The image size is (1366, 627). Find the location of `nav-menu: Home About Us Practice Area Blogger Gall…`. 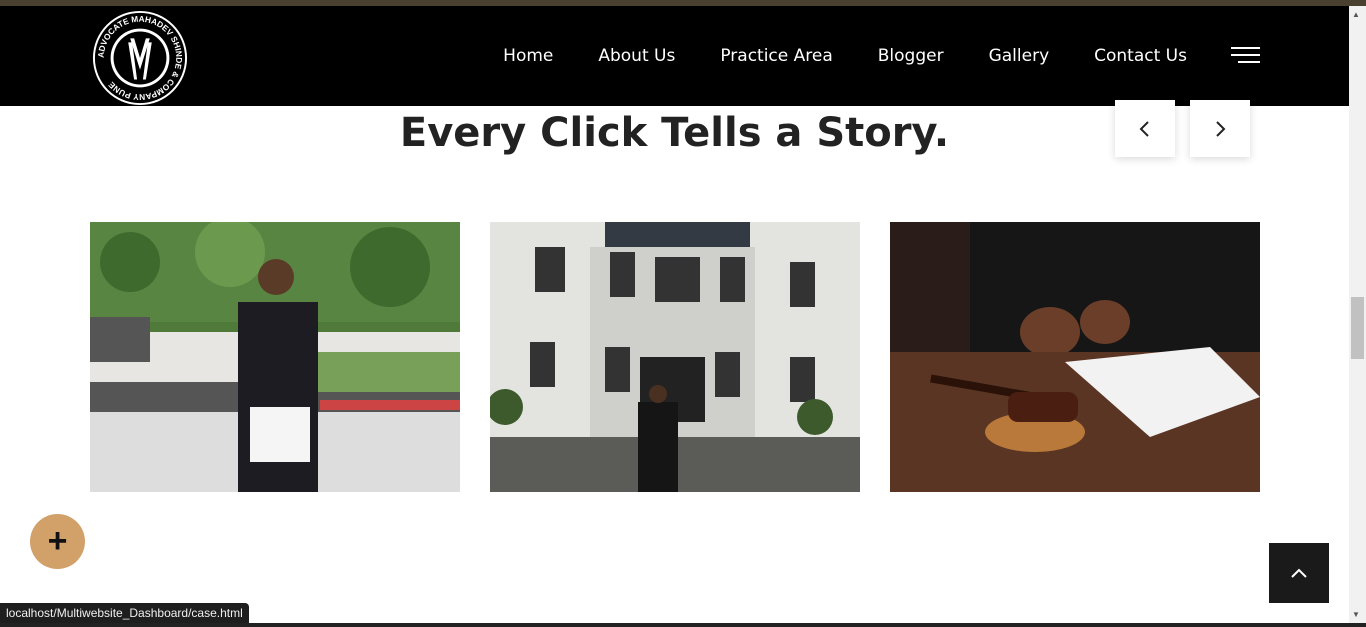

nav-menu: Home About Us Practice Area Blogger Gall… is located at coordinates (822, 56).